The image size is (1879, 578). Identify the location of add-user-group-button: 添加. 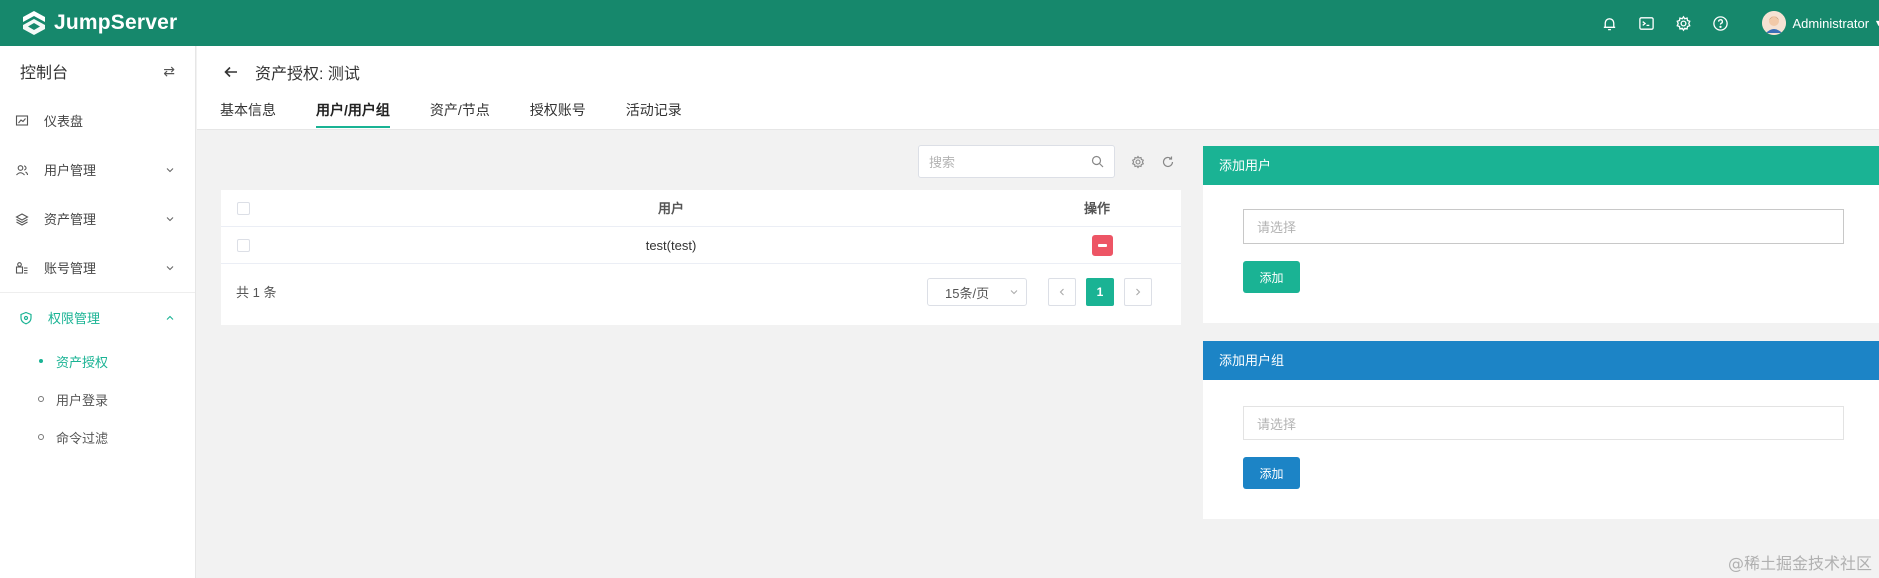
(1271, 473).